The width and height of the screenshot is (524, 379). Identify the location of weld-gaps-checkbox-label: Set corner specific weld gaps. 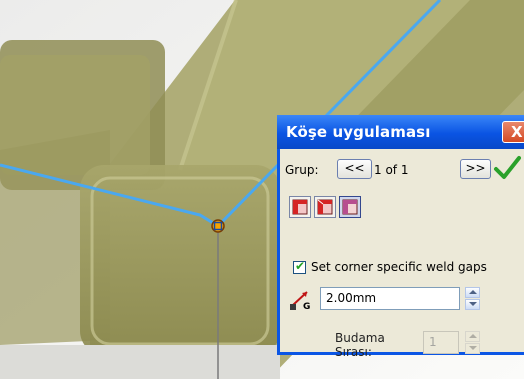
(399, 267).